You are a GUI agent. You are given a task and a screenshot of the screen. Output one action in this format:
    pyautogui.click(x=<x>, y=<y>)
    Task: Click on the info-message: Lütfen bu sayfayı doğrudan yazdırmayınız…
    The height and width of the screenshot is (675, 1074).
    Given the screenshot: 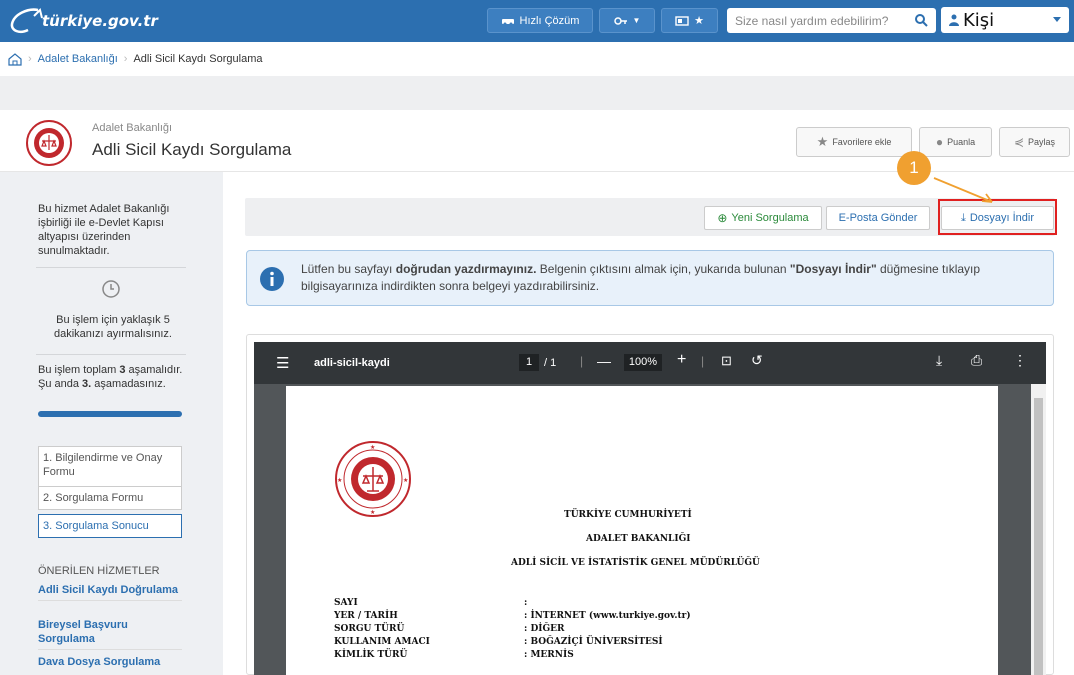 What is the action you would take?
    pyautogui.click(x=671, y=278)
    